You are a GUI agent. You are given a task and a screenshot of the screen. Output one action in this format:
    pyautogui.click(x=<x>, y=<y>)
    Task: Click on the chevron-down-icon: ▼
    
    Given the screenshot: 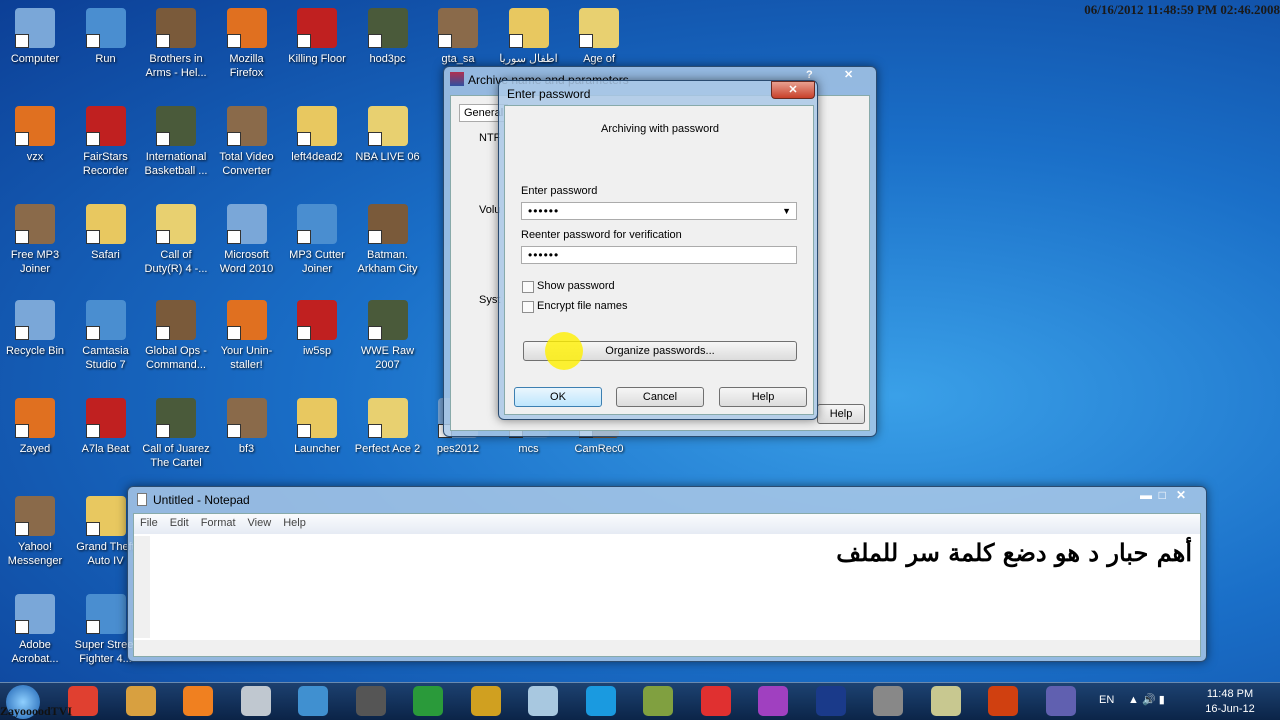 What is the action you would take?
    pyautogui.click(x=787, y=211)
    